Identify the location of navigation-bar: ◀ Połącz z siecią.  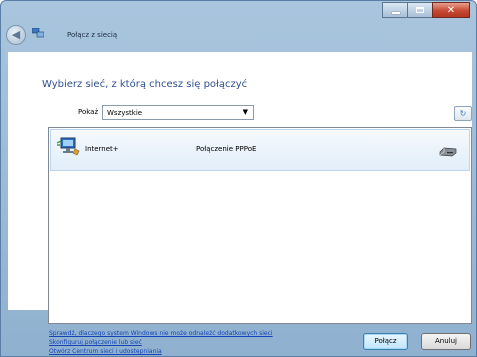
(238, 36).